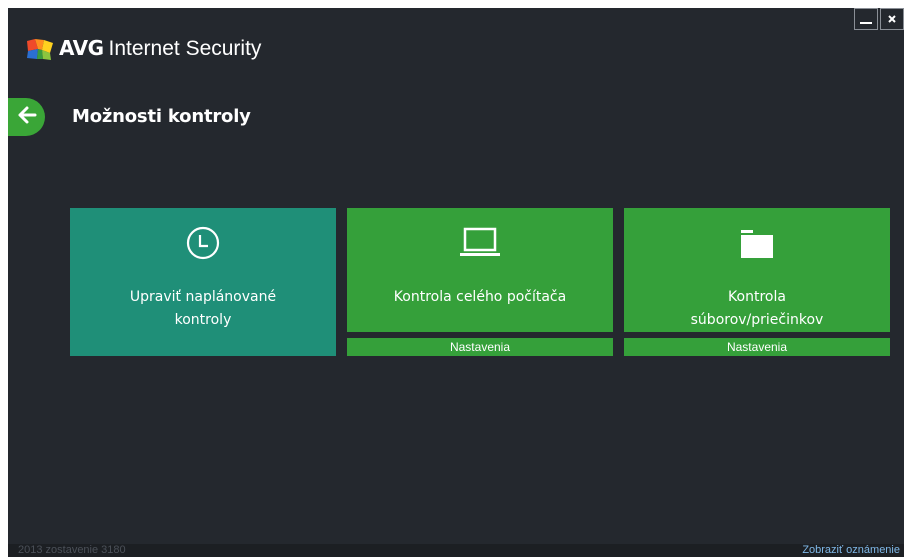  I want to click on page-title: Možnosti kontroly, so click(161, 116).